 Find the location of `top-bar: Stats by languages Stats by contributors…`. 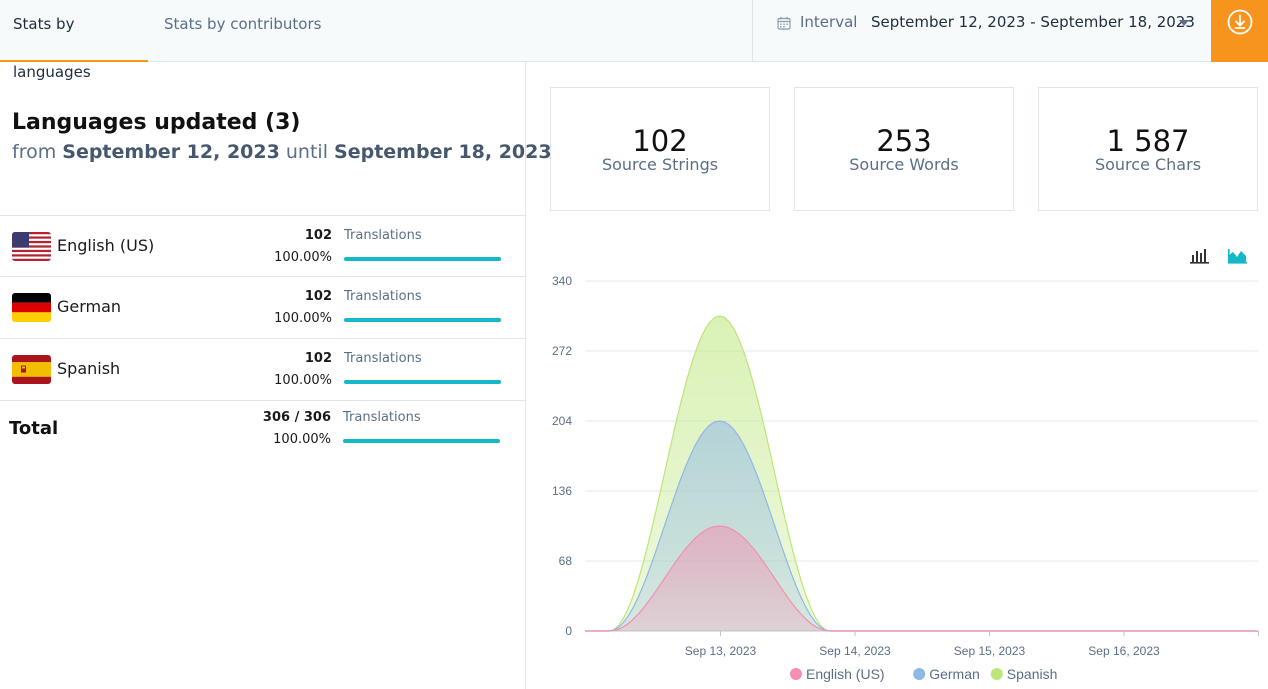

top-bar: Stats by languages Stats by contributors… is located at coordinates (634, 40).